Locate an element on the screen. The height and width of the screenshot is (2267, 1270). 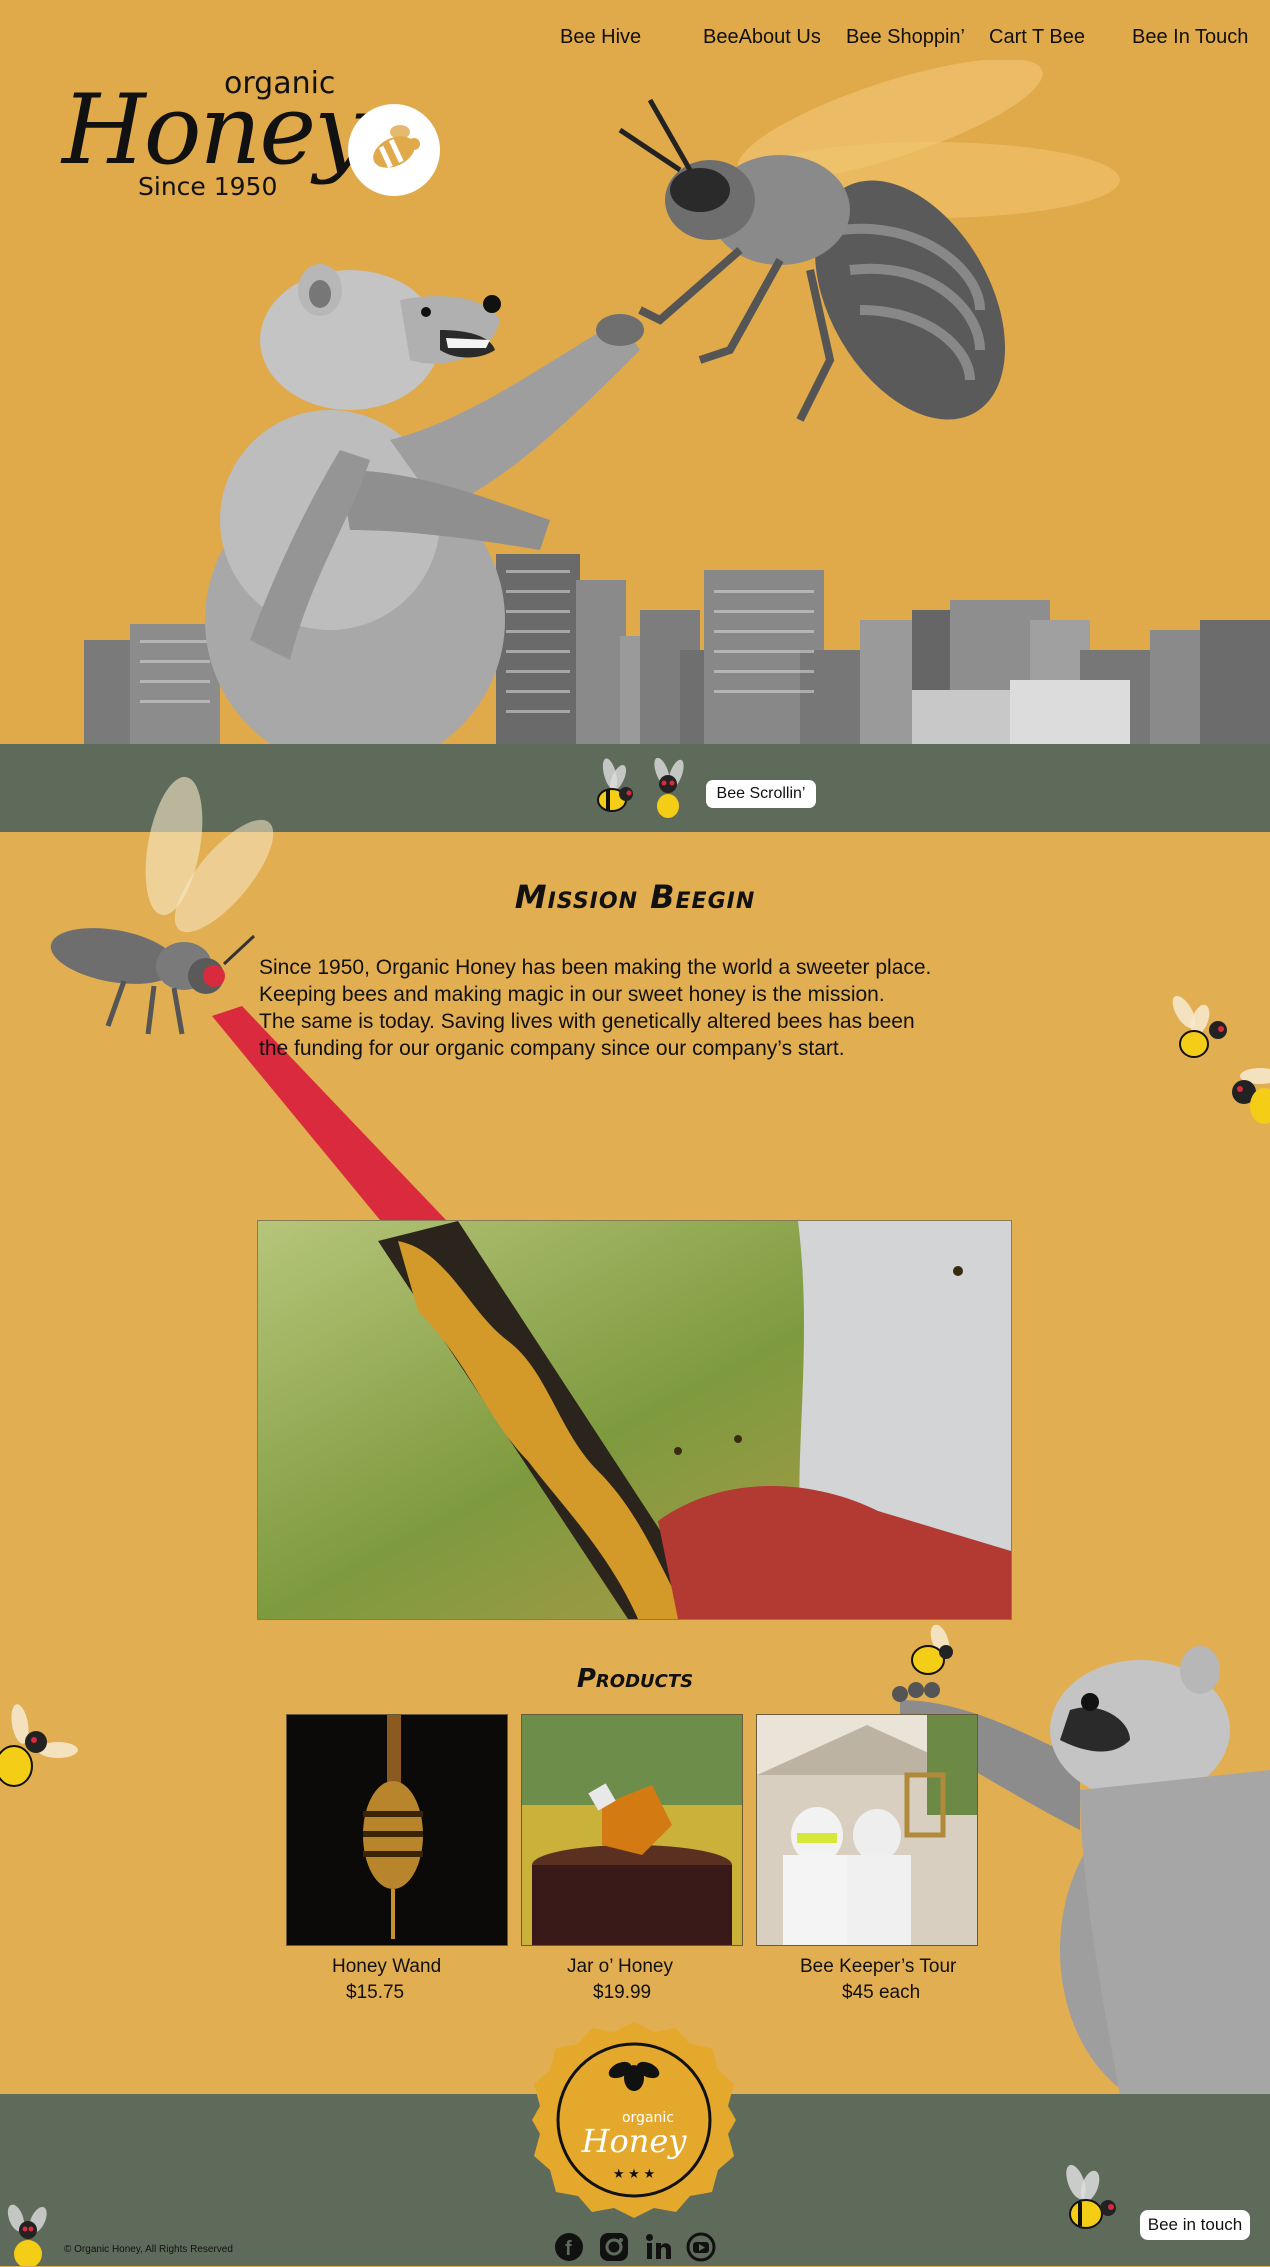
product-card-honey-wand: Honey Wand $15.75 is located at coordinates (397, 1858).